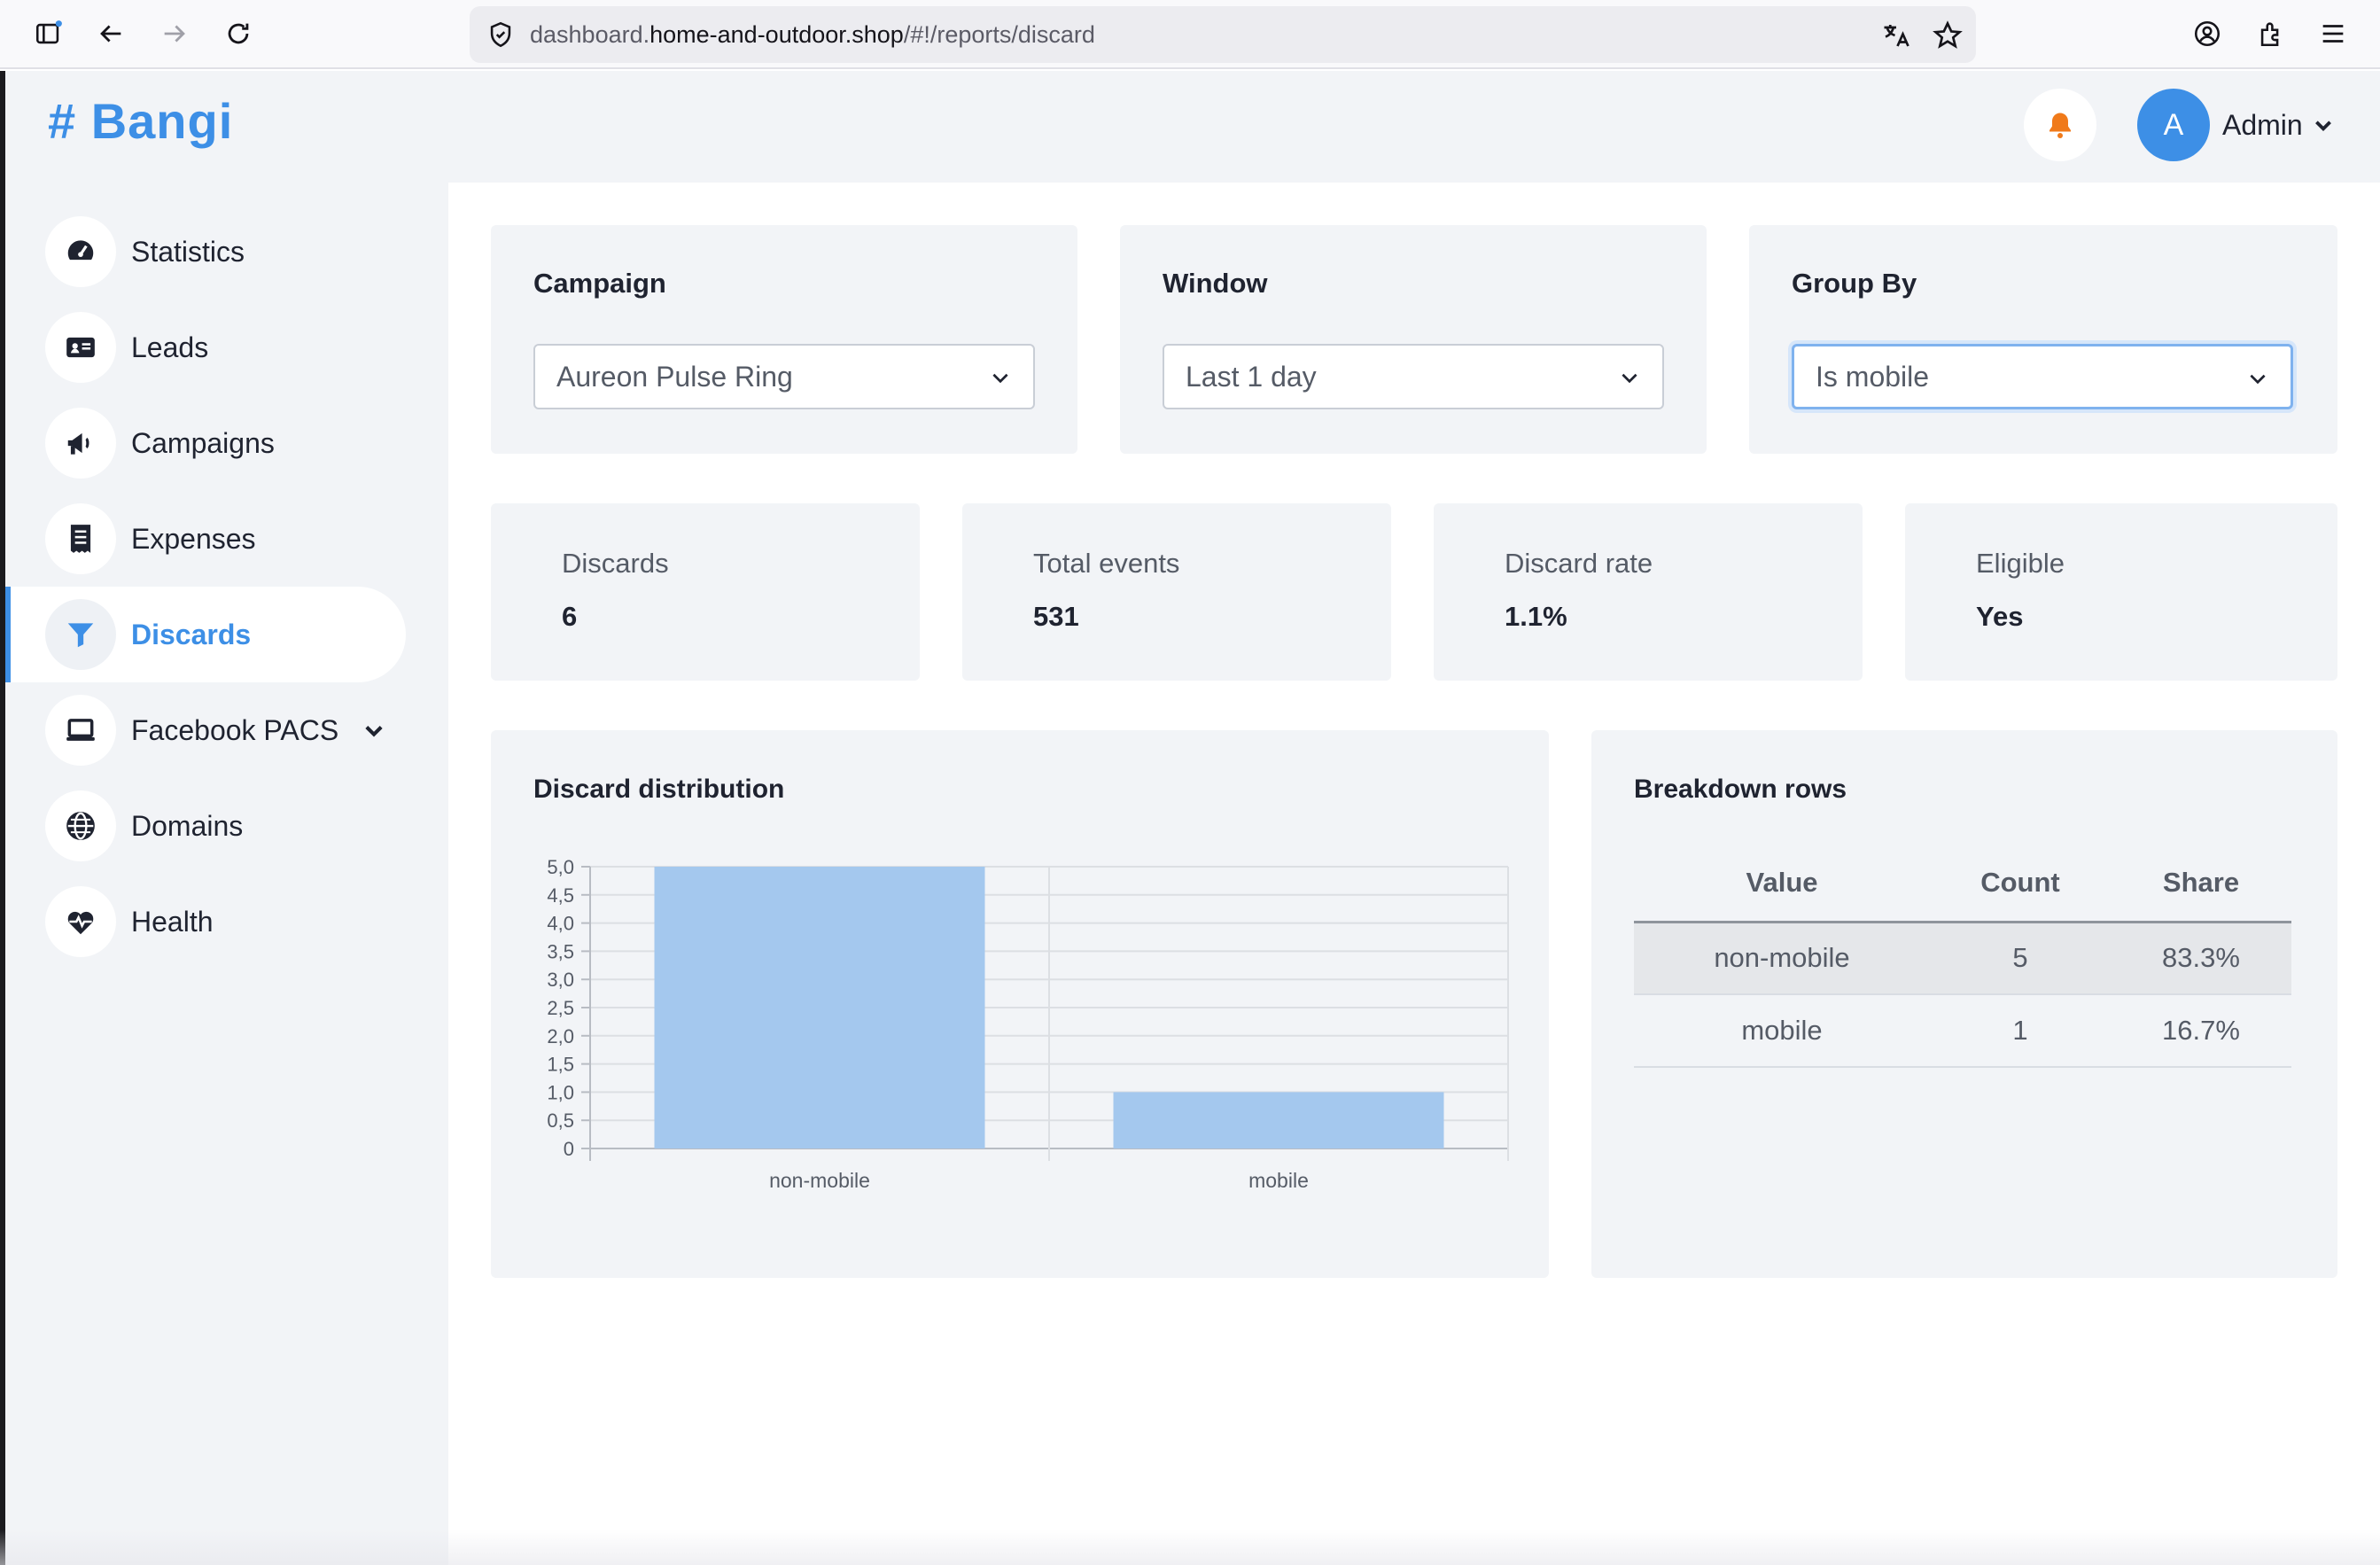 The height and width of the screenshot is (1565, 2380). Describe the element at coordinates (187, 826) in the screenshot. I see `sidebar-item-label: Domains` at that location.